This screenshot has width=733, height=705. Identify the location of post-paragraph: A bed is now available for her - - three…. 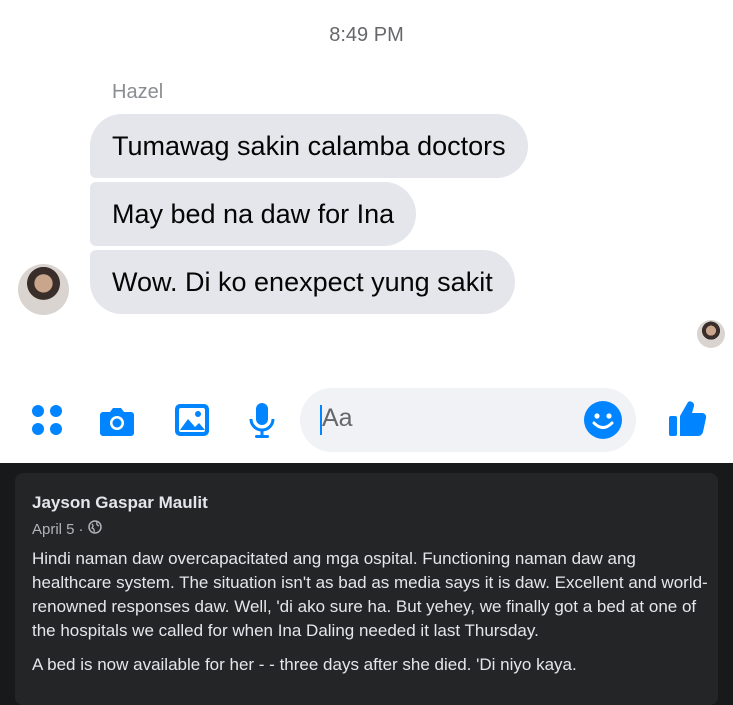
(304, 664).